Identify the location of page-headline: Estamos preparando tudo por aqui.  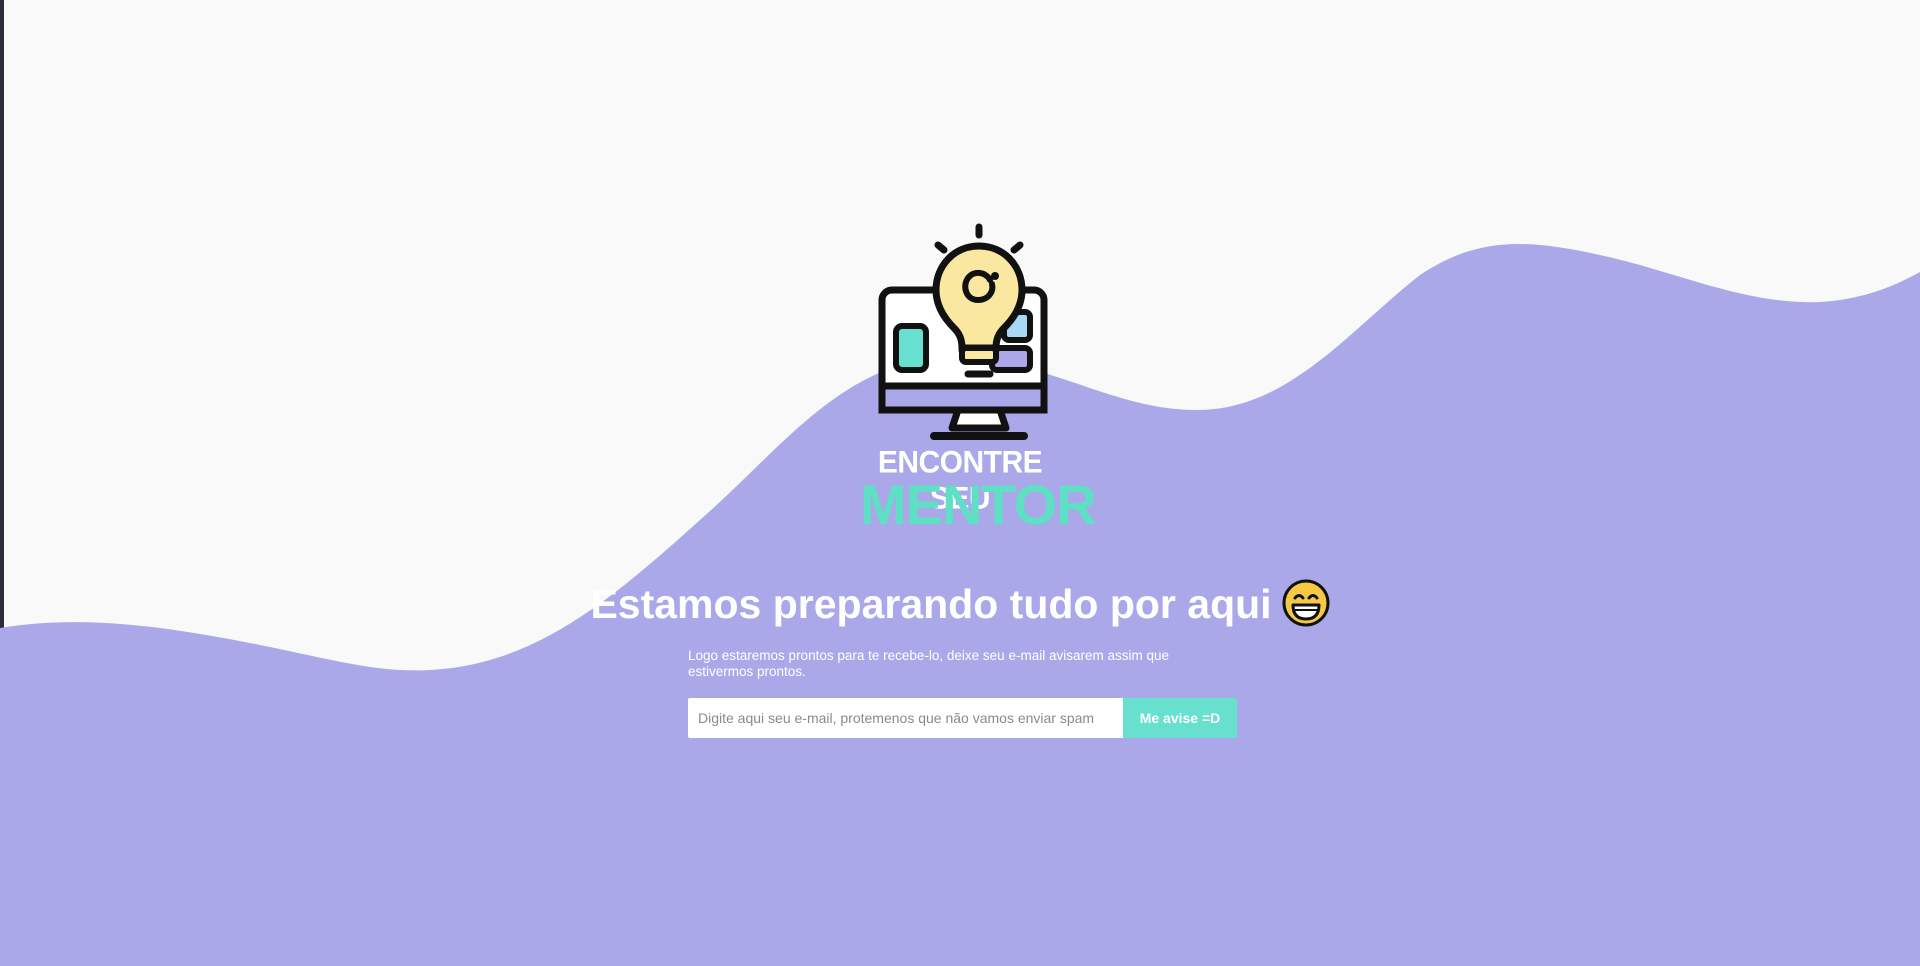
(960, 604).